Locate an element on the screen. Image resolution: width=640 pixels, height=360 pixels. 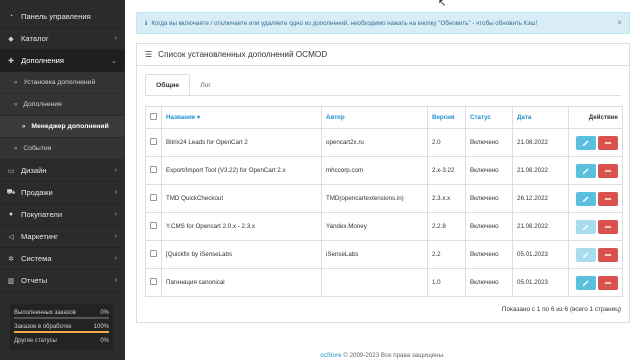
sidebar-item-customers: ● Покупатели › is located at coordinates (62, 215).